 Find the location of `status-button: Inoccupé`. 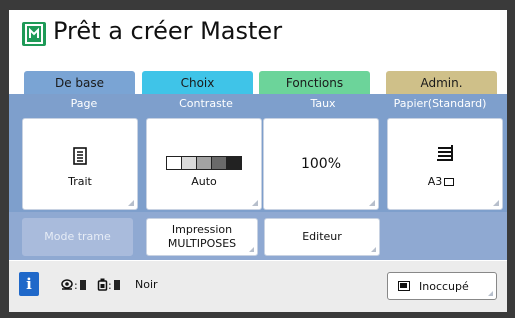

status-button: Inoccupé is located at coordinates (442, 286).